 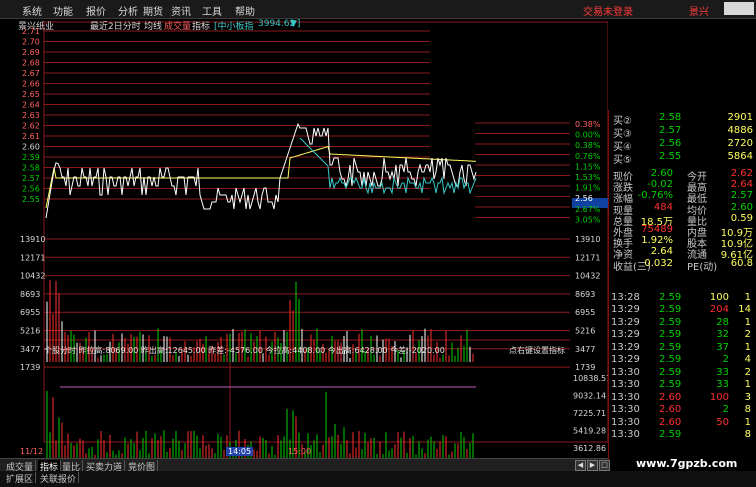 What do you see at coordinates (72, 466) in the screenshot?
I see `tab-volume-ratio: 量比` at bounding box center [72, 466].